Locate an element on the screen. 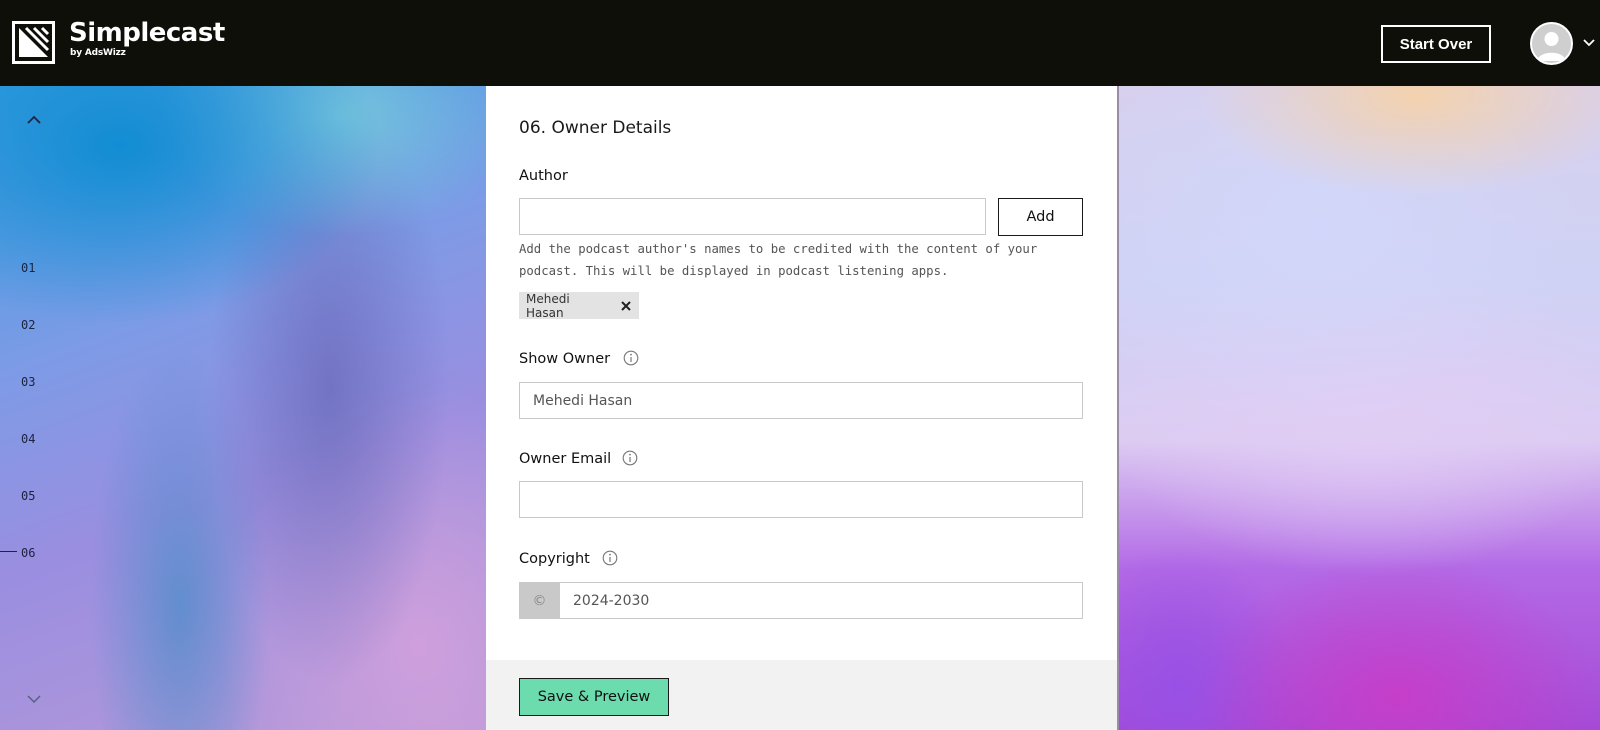 This screenshot has height=730, width=1600. start-over-button: Start Over is located at coordinates (1436, 44).